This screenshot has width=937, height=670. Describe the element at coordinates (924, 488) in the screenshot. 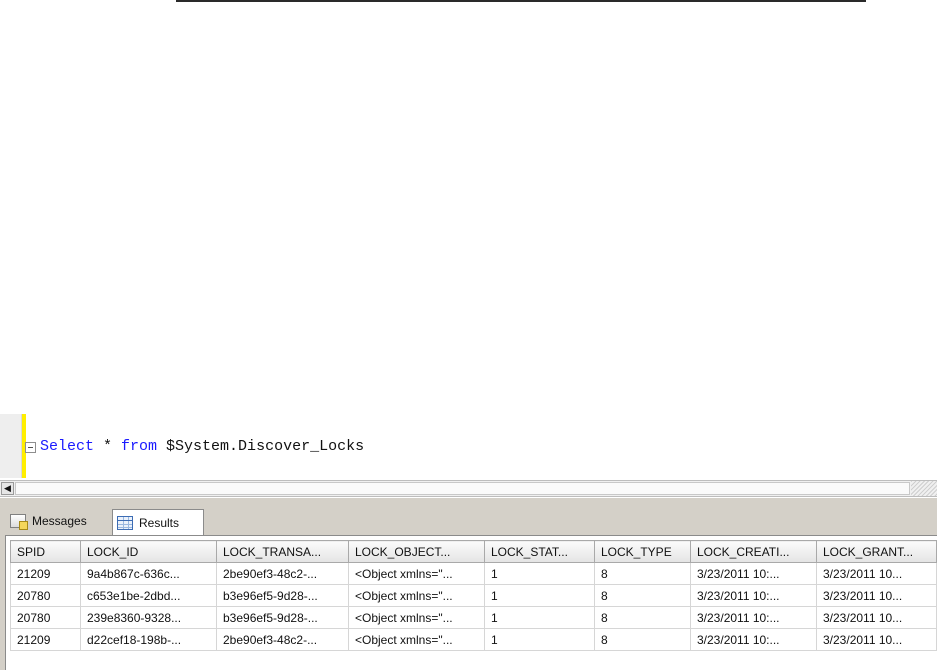

I see `splitter-grip` at that location.